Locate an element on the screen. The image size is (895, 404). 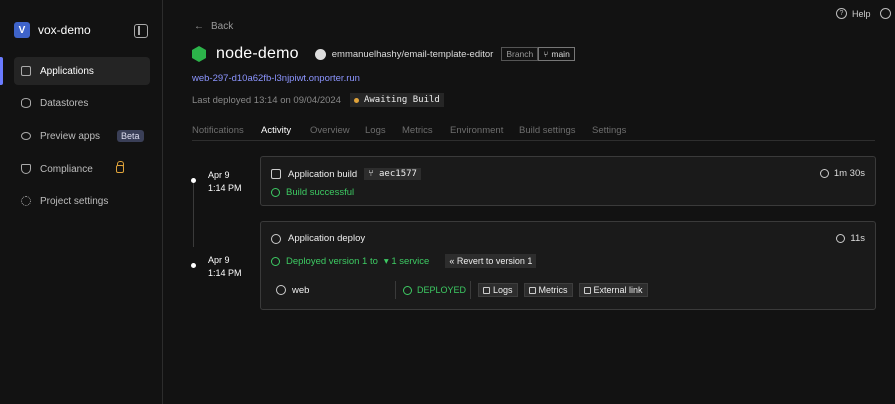
sidebar-collapse-icon is located at coordinates (141, 31).